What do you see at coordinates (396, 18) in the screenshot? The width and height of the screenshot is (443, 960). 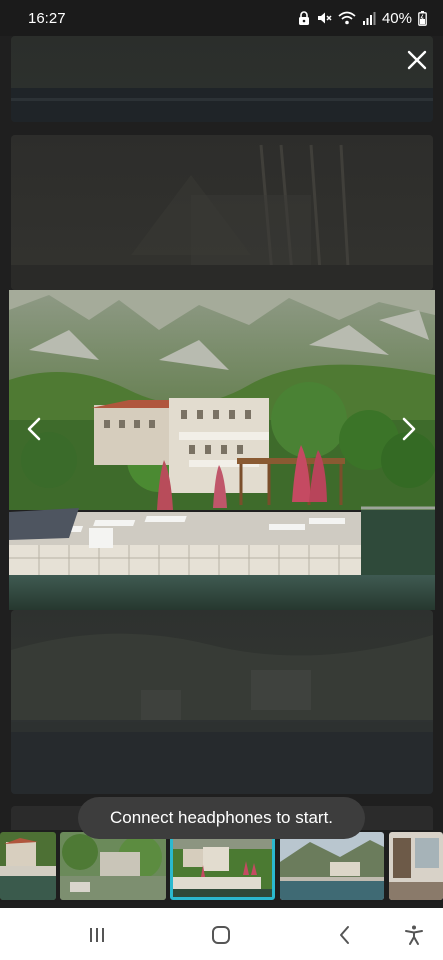 I see `battery-percent: 40%` at bounding box center [396, 18].